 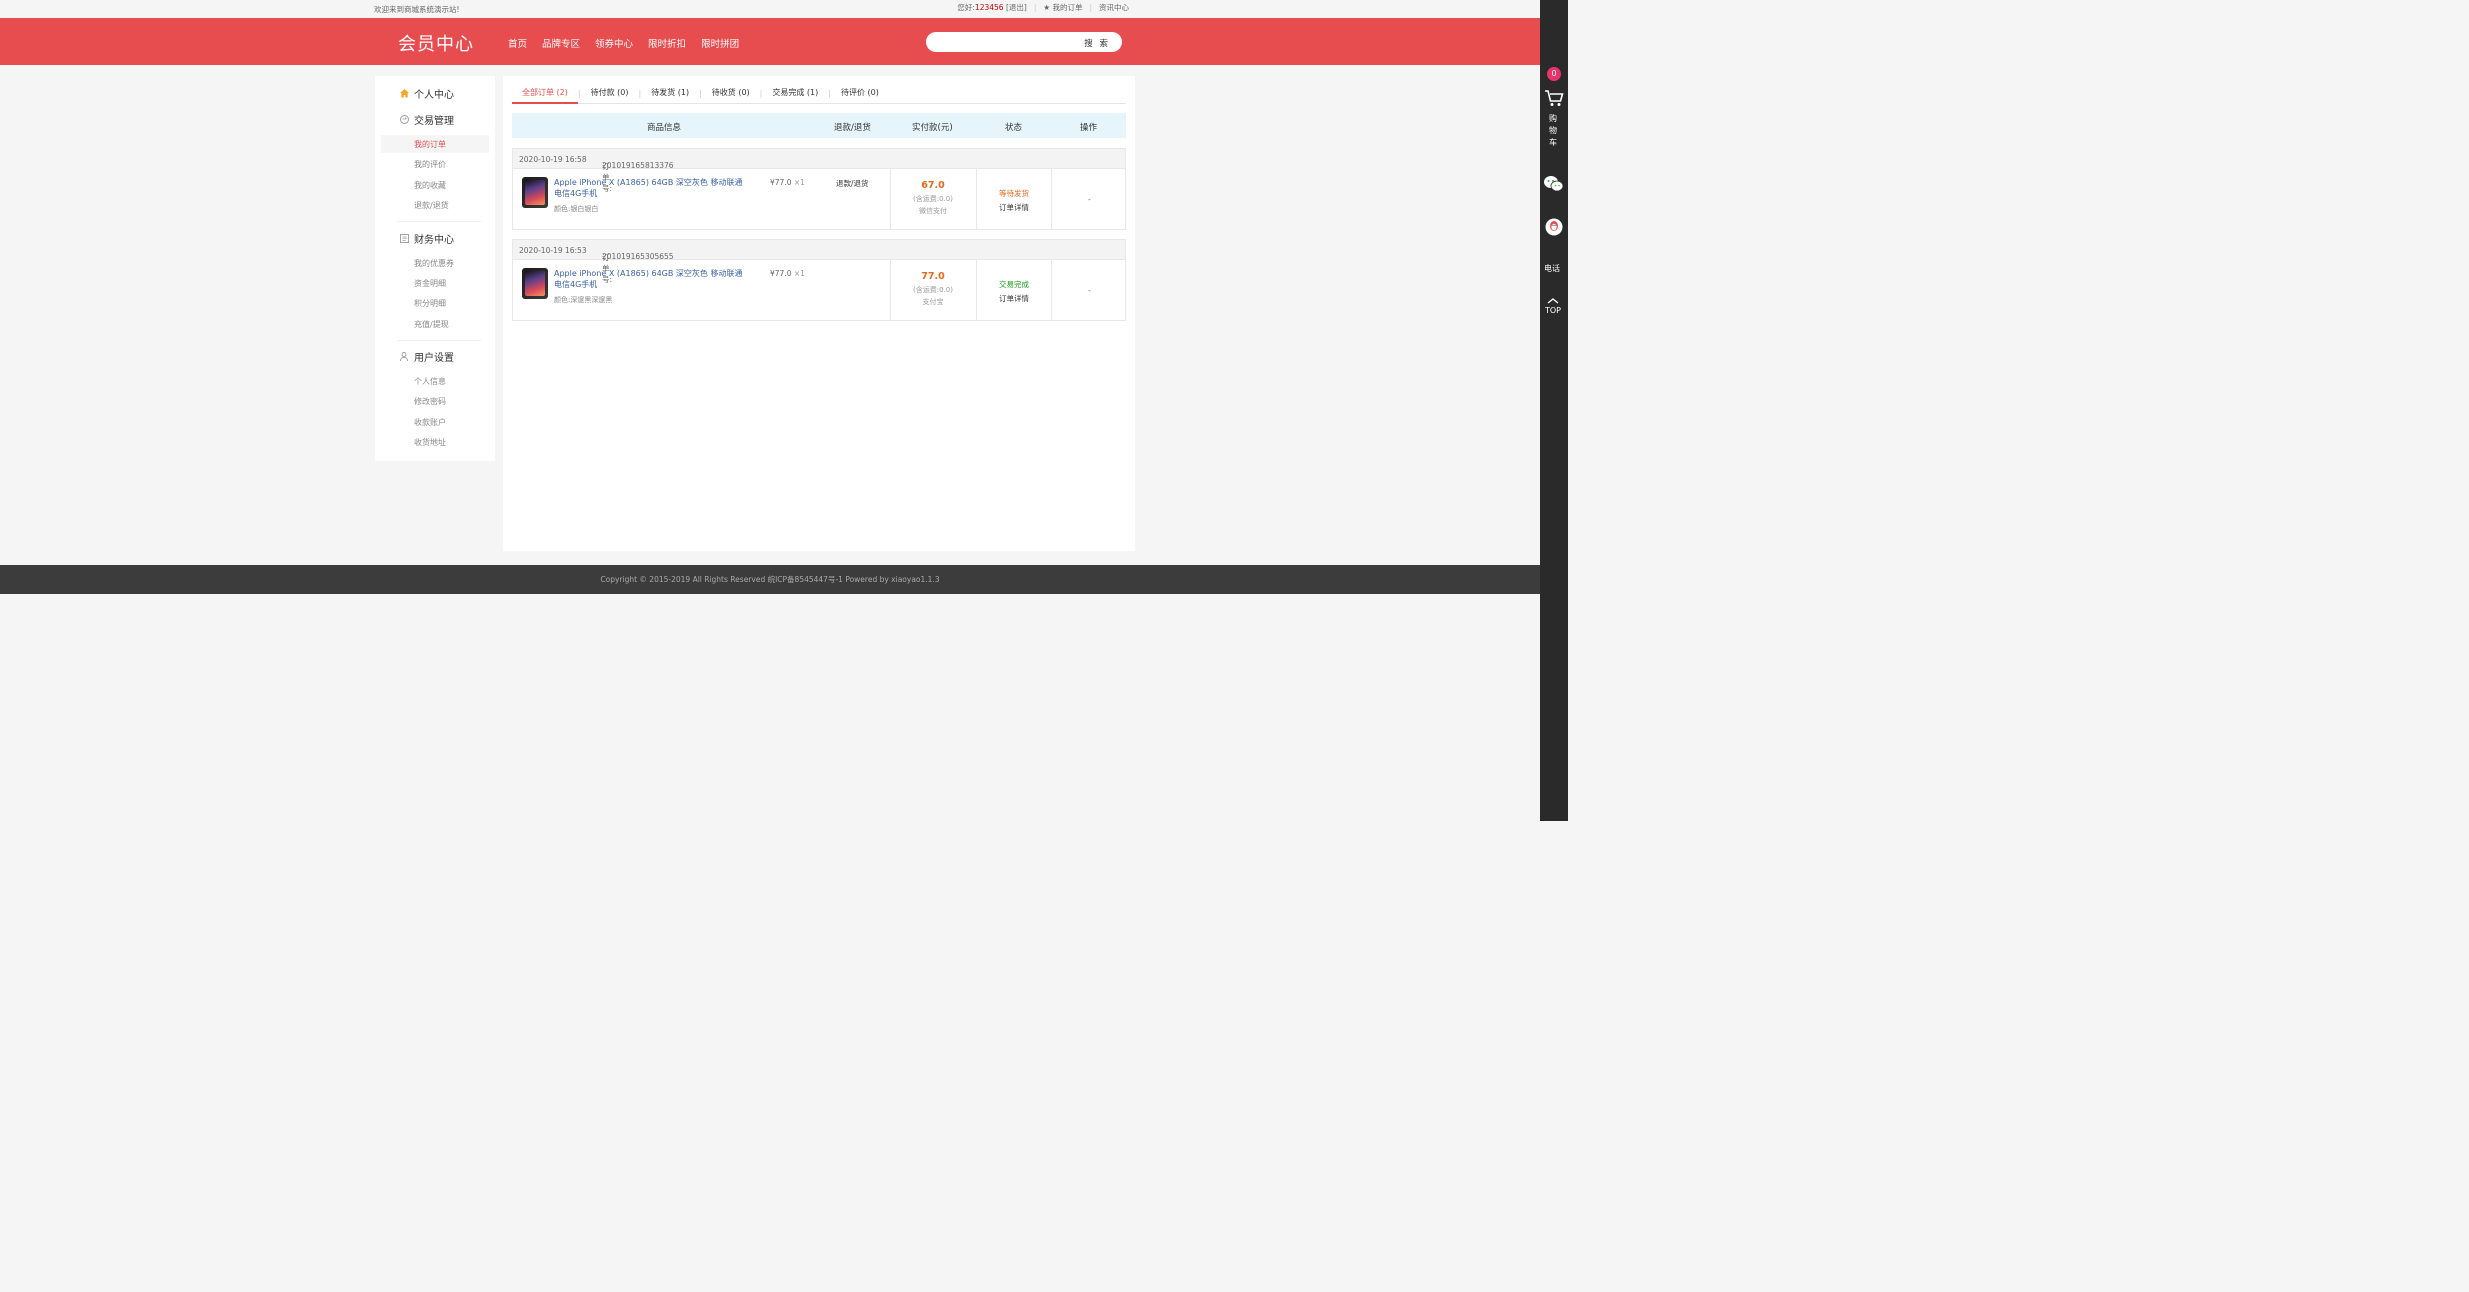 I want to click on orders-table-header: 商品信息 退款/退货 实付款(元) 状态 操作, so click(x=819, y=125).